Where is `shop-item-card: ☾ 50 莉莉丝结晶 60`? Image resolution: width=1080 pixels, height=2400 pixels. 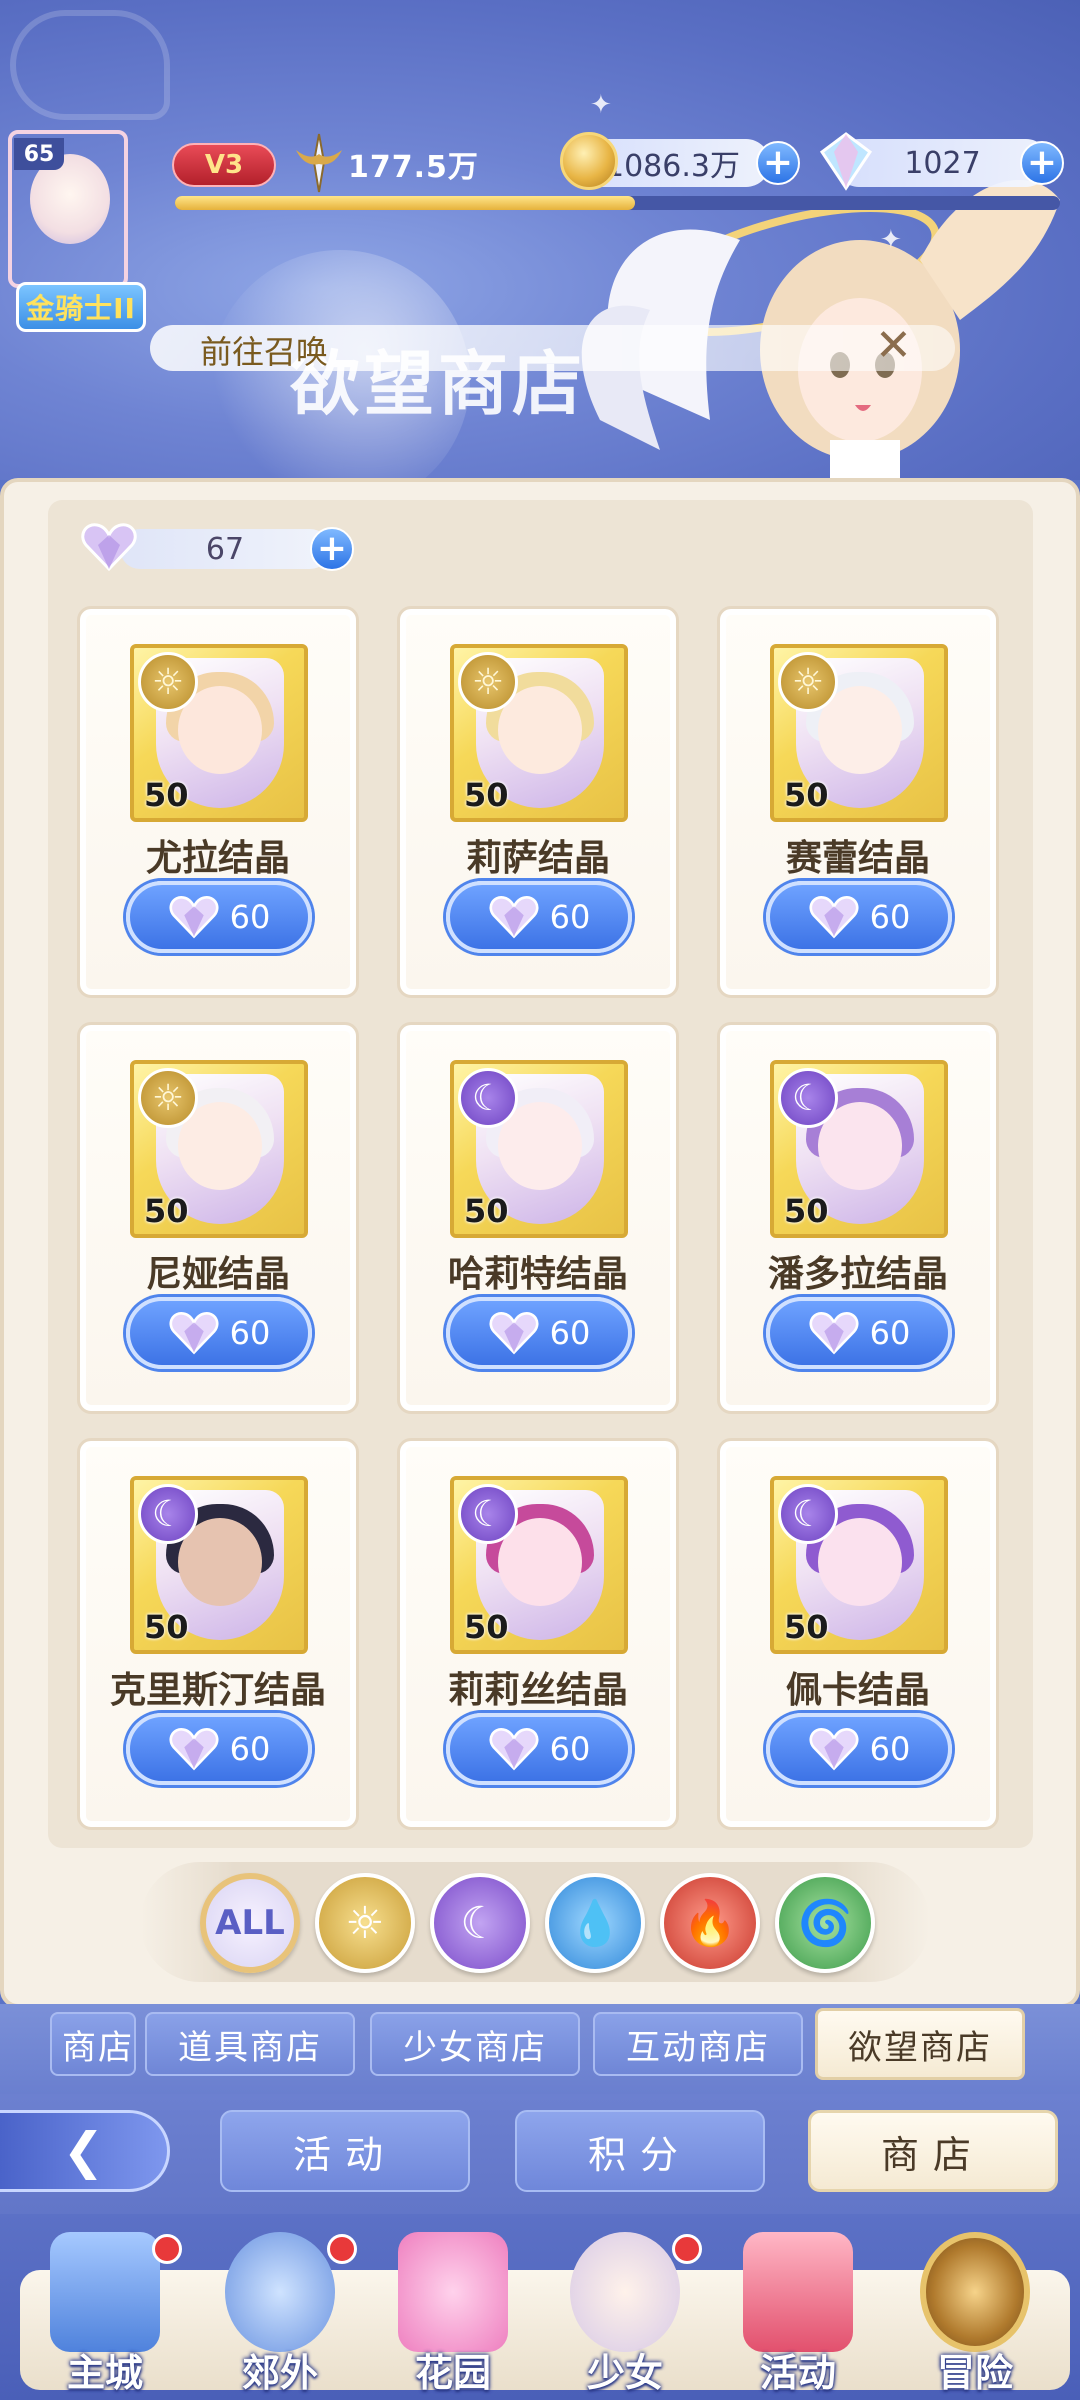
shop-item-card: ☾ 50 莉莉丝结晶 60 is located at coordinates (538, 1634).